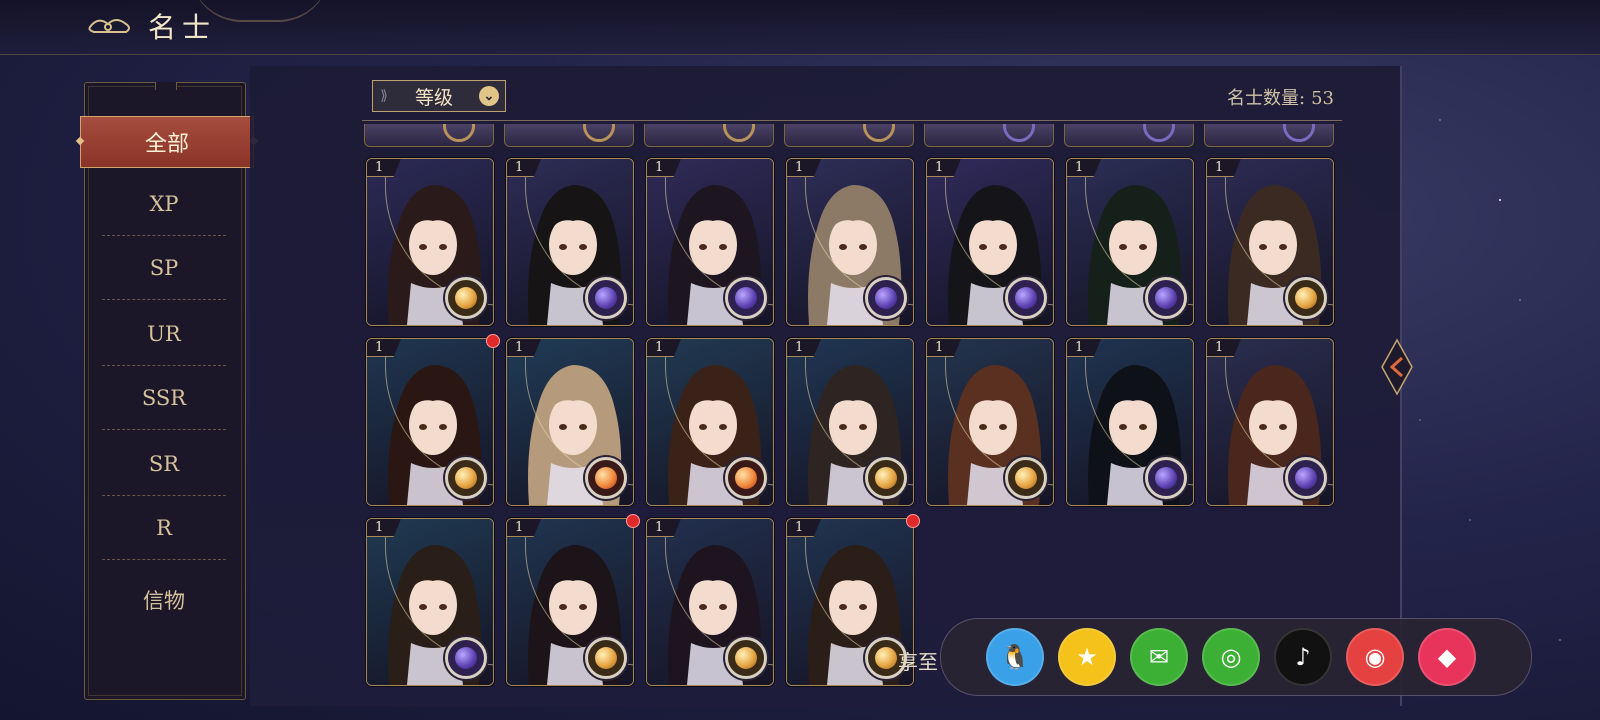 This screenshot has height=720, width=1600. I want to click on filter-ur-tab: UR, so click(164, 334).